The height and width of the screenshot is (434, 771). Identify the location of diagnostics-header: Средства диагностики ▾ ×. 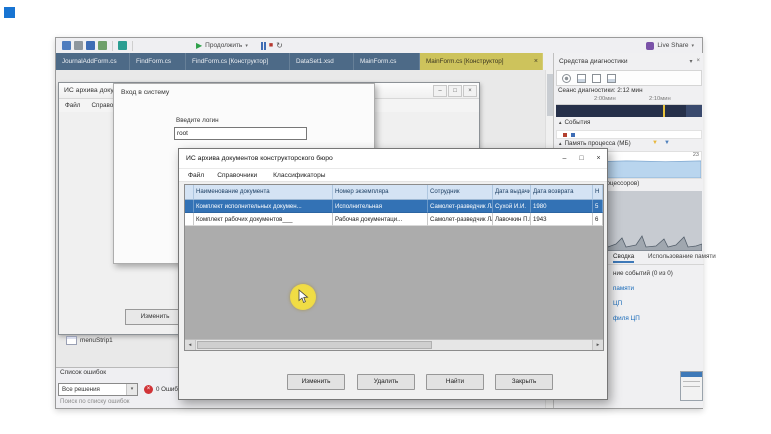
(629, 61).